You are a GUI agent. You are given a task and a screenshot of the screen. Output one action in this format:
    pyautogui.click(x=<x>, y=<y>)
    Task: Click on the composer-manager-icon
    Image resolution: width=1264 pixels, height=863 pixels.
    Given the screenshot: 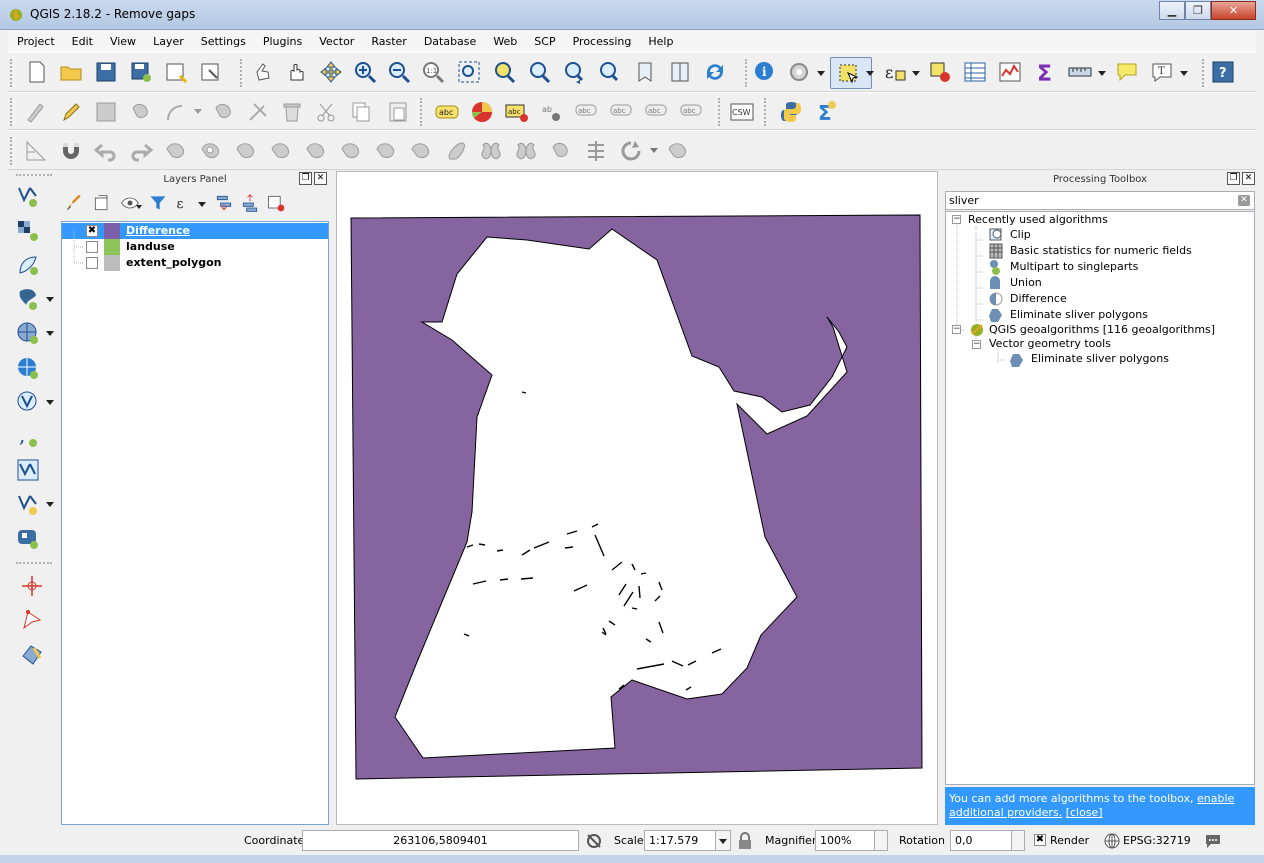 What is the action you would take?
    pyautogui.click(x=211, y=72)
    